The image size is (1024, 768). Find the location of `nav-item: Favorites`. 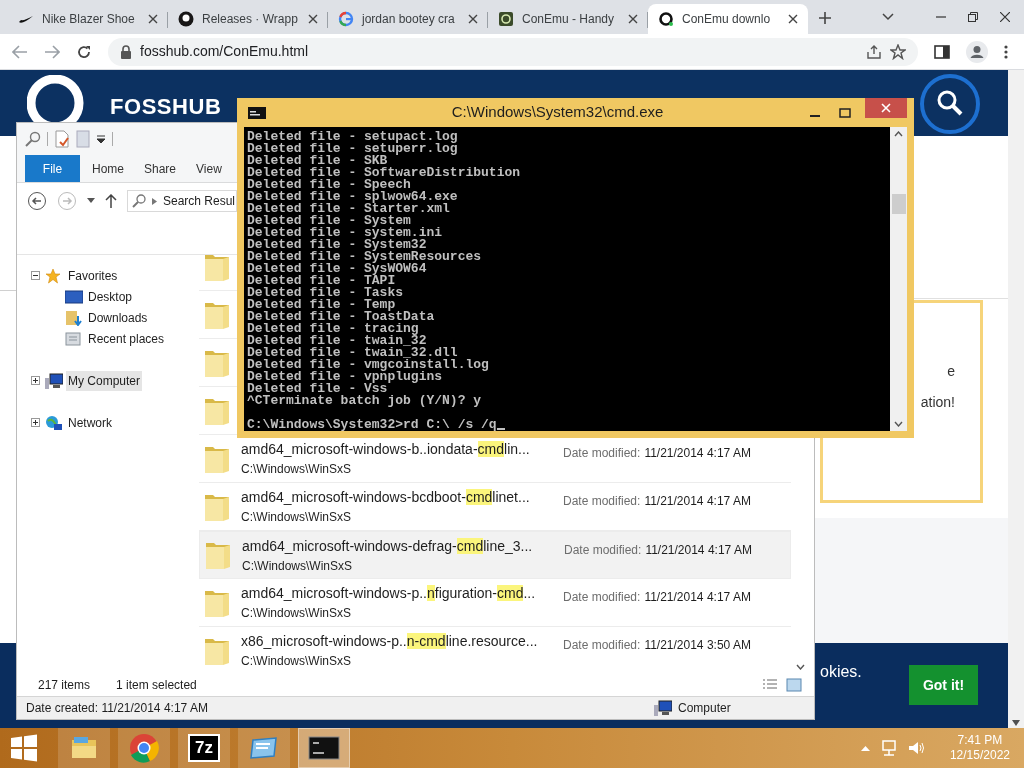

nav-item: Favorites is located at coordinates (93, 275).